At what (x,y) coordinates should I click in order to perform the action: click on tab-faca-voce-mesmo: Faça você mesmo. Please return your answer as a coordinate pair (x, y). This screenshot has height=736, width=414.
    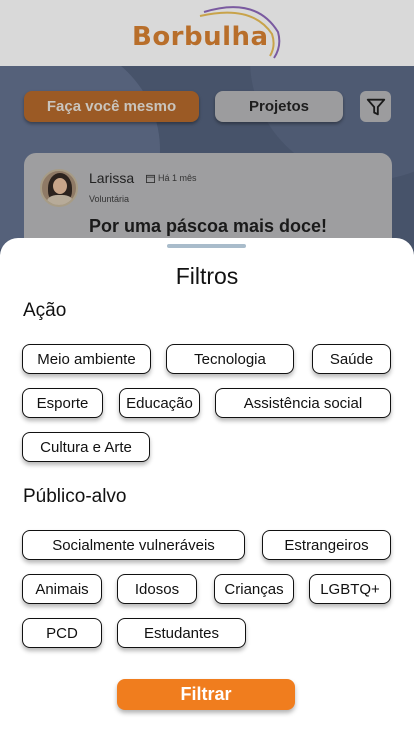
    Looking at the image, I should click on (111, 106).